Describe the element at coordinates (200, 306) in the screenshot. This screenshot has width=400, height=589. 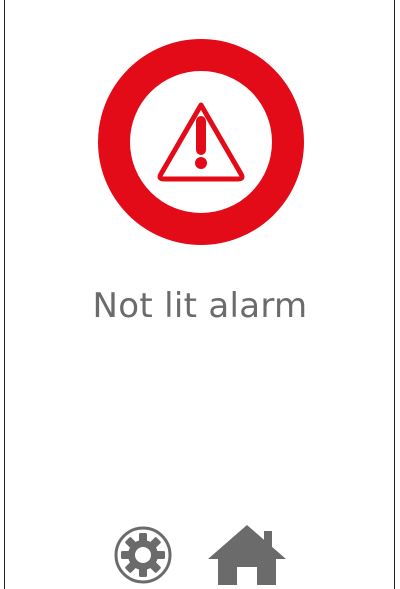
I see `alarm-message: Not lit alarm` at that location.